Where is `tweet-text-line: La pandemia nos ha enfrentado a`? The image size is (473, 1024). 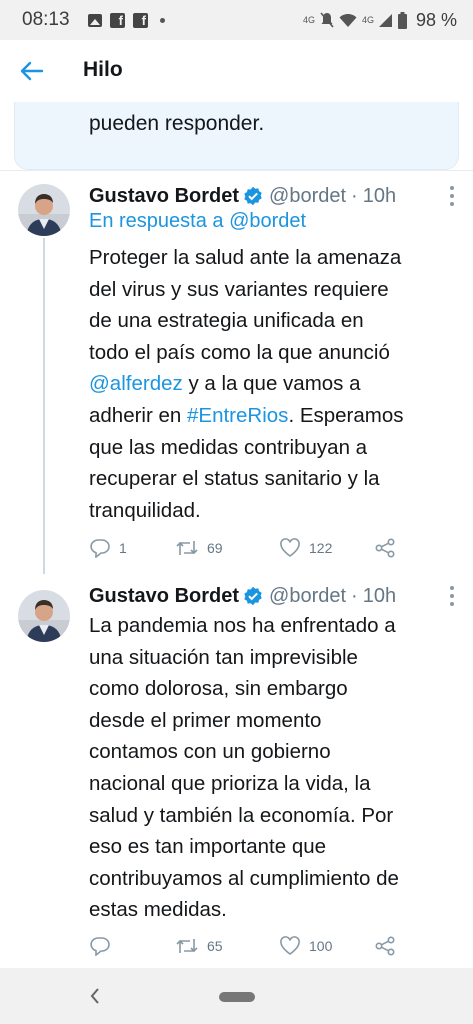
tweet-text-line: La pandemia nos ha enfrentado a is located at coordinates (274, 626).